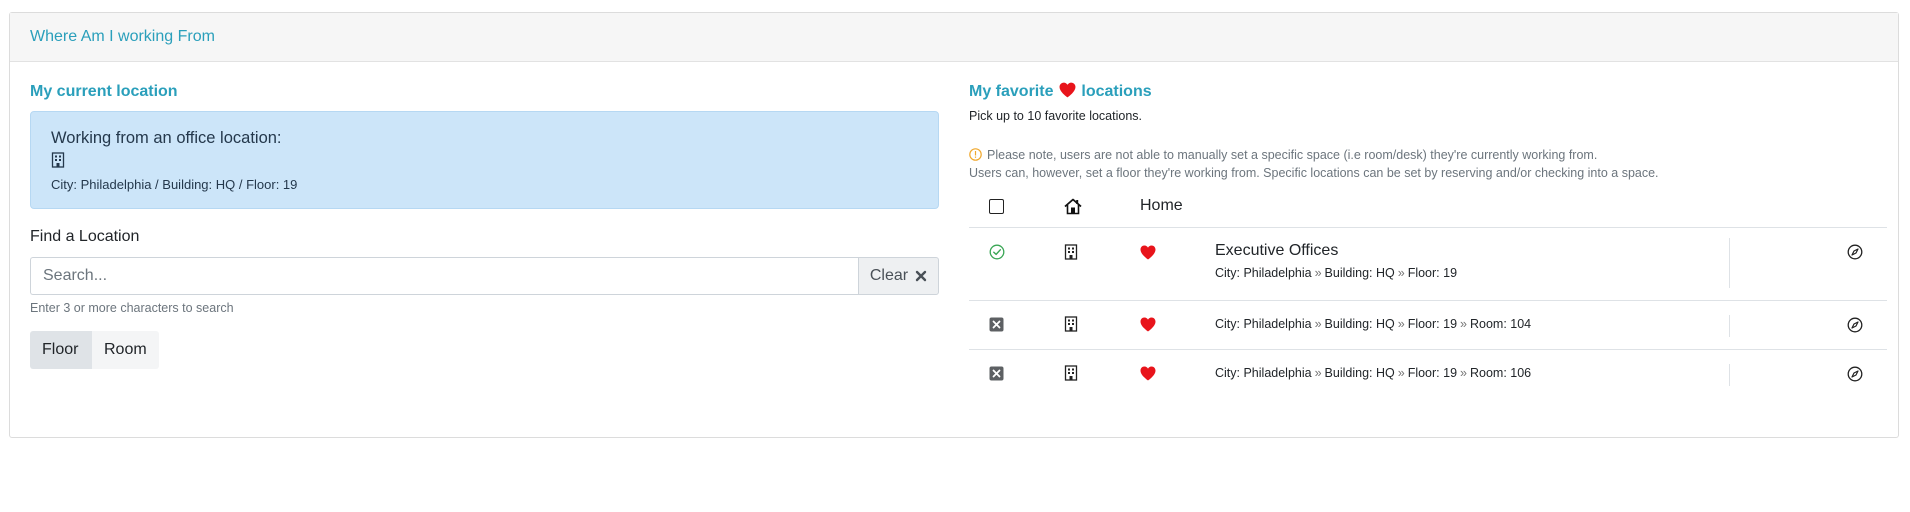 The width and height of the screenshot is (1910, 512). I want to click on location-name: Executive Offices, so click(1277, 250).